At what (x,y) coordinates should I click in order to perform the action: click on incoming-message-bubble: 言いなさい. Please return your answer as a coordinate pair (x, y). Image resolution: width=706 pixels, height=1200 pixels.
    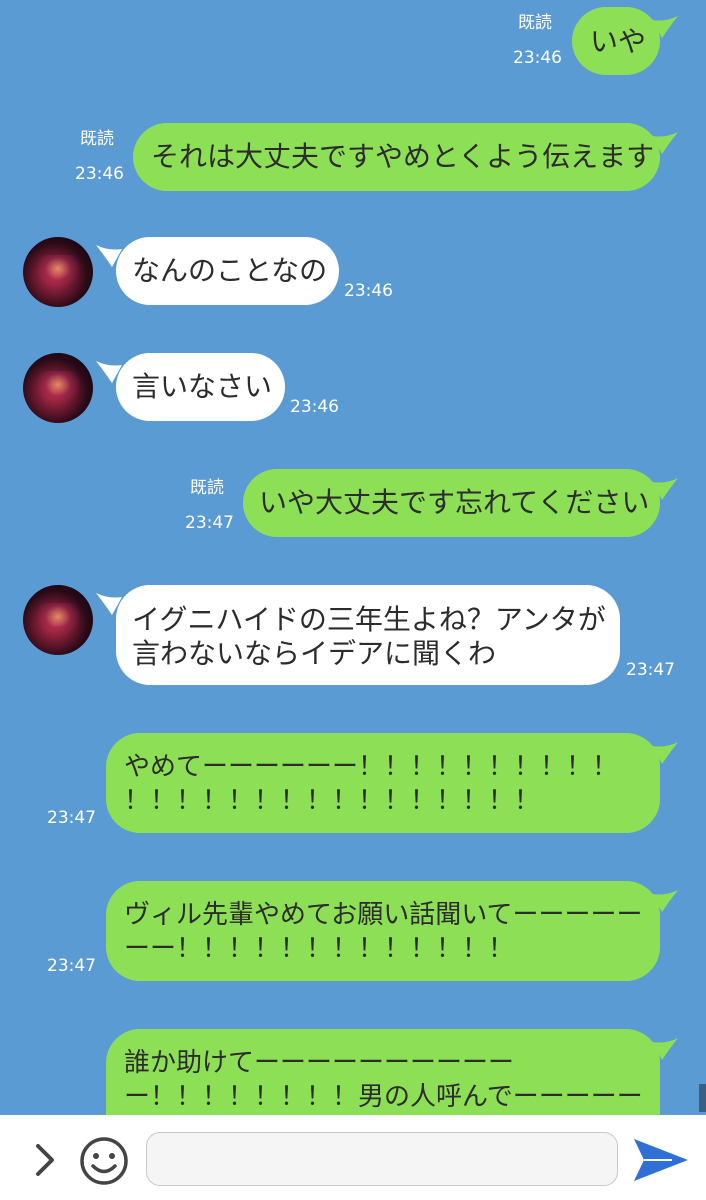
    Looking at the image, I should click on (200, 387).